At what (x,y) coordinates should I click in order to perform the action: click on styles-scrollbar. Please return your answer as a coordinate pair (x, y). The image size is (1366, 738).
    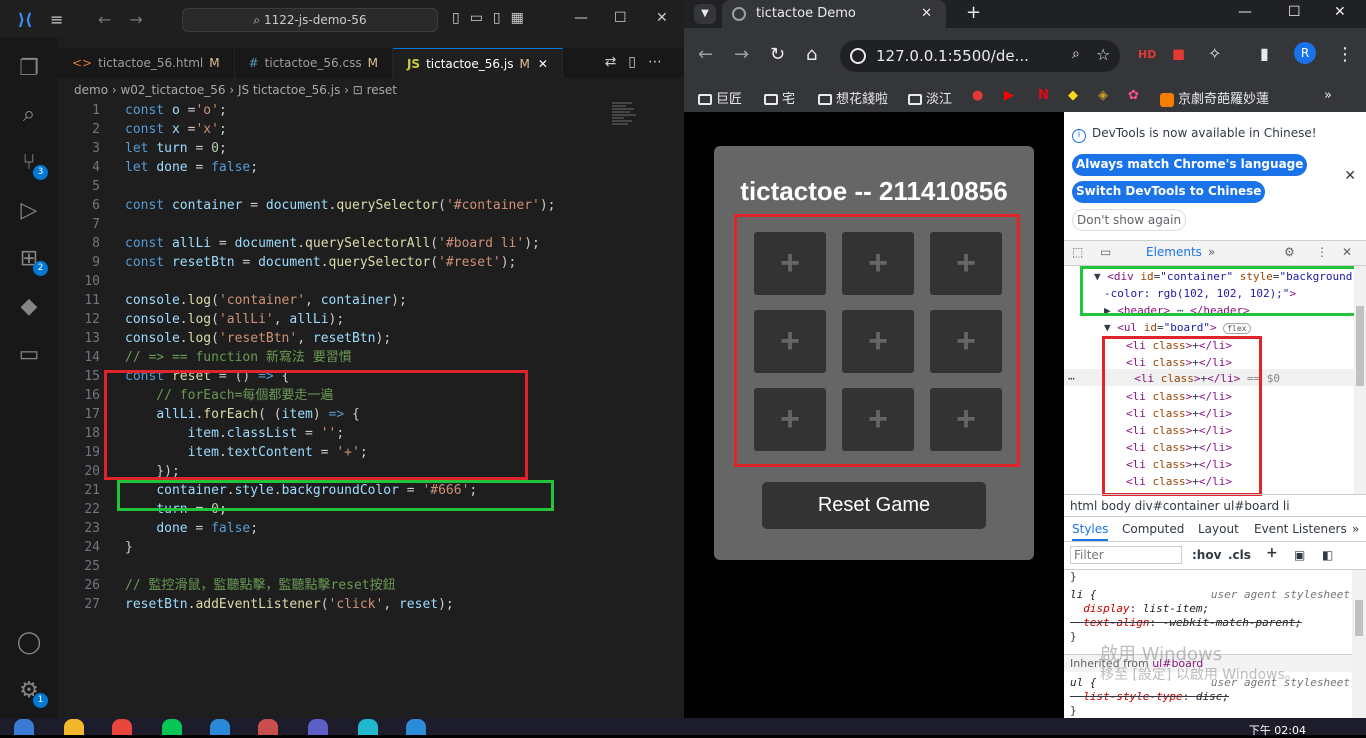
    Looking at the image, I should click on (1359, 644).